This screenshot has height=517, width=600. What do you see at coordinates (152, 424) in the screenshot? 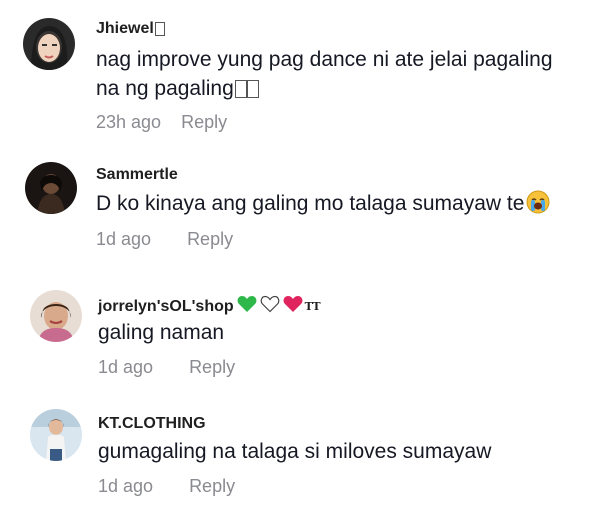
I see `comment-username: KT.CLOTHING` at bounding box center [152, 424].